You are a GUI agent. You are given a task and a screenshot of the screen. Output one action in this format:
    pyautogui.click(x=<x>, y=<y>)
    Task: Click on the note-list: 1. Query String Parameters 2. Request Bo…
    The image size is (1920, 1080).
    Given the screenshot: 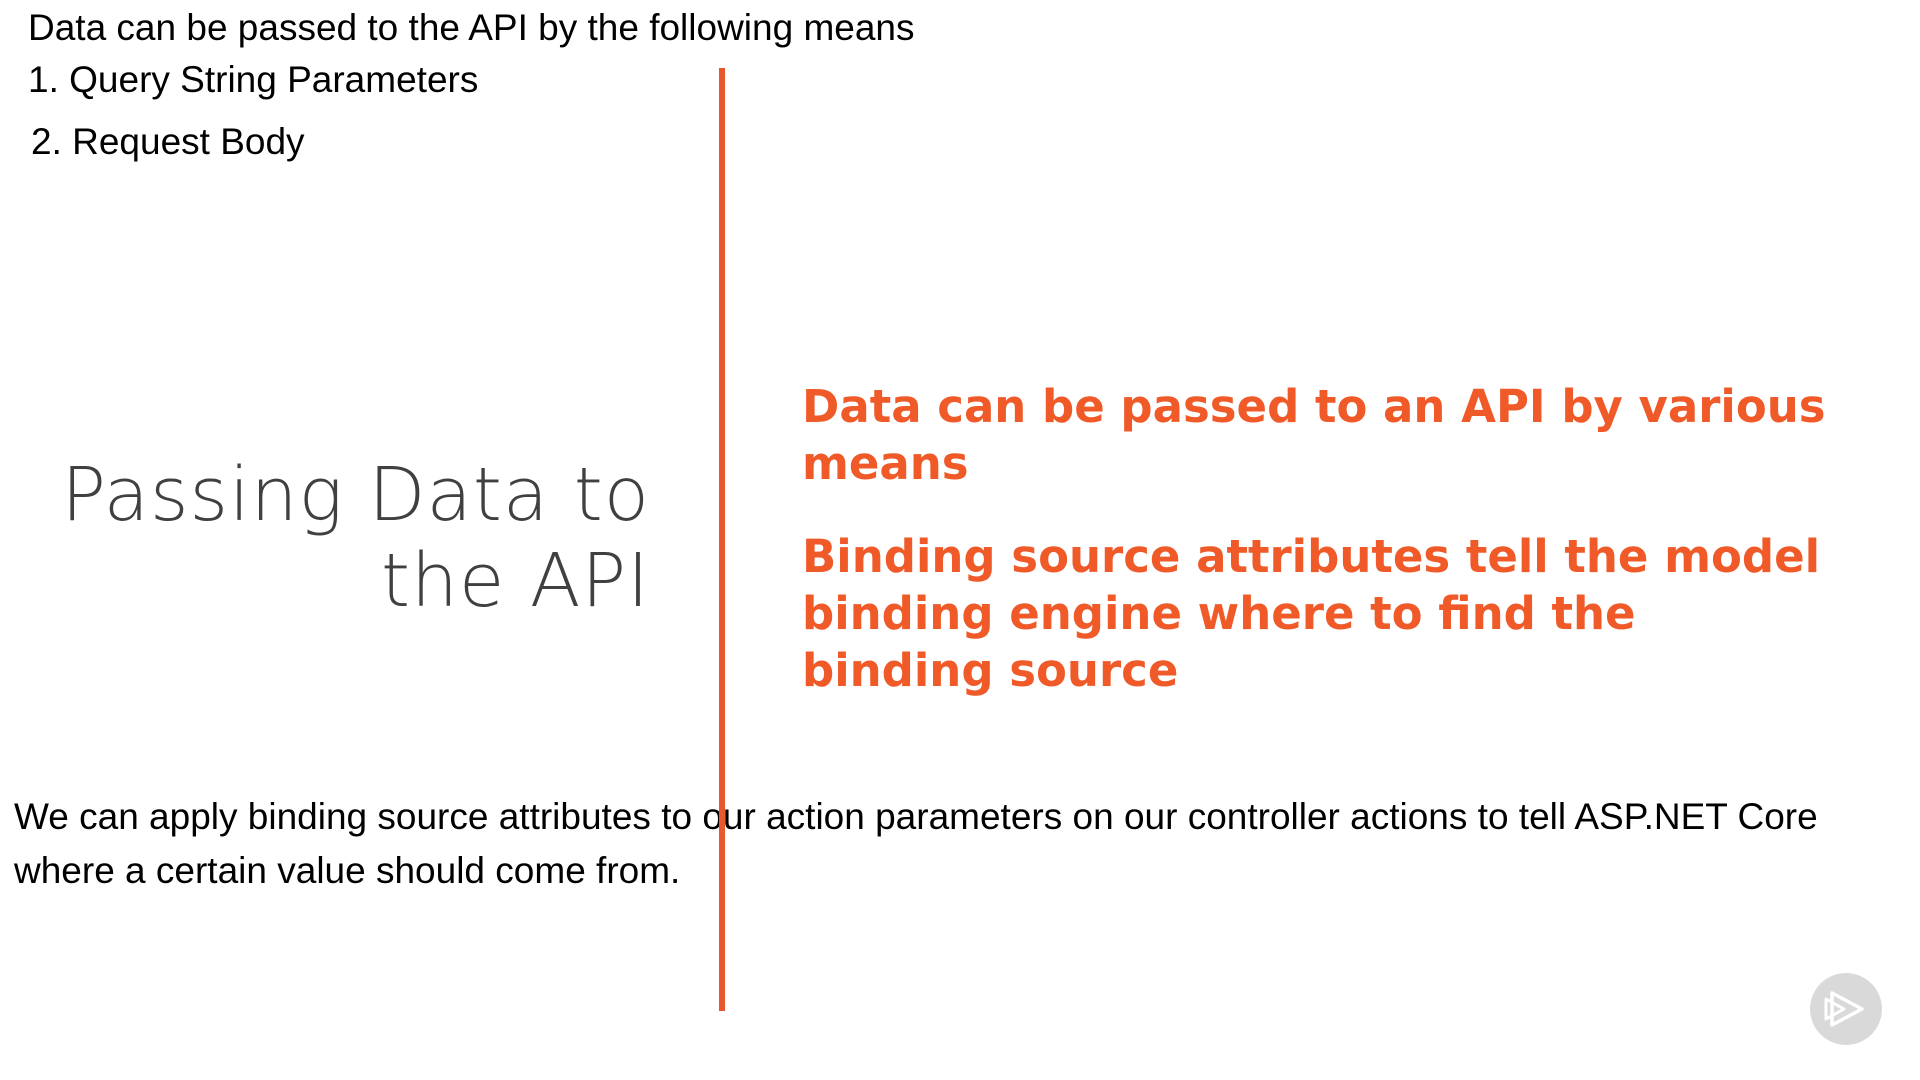 What is the action you would take?
    pyautogui.click(x=253, y=111)
    